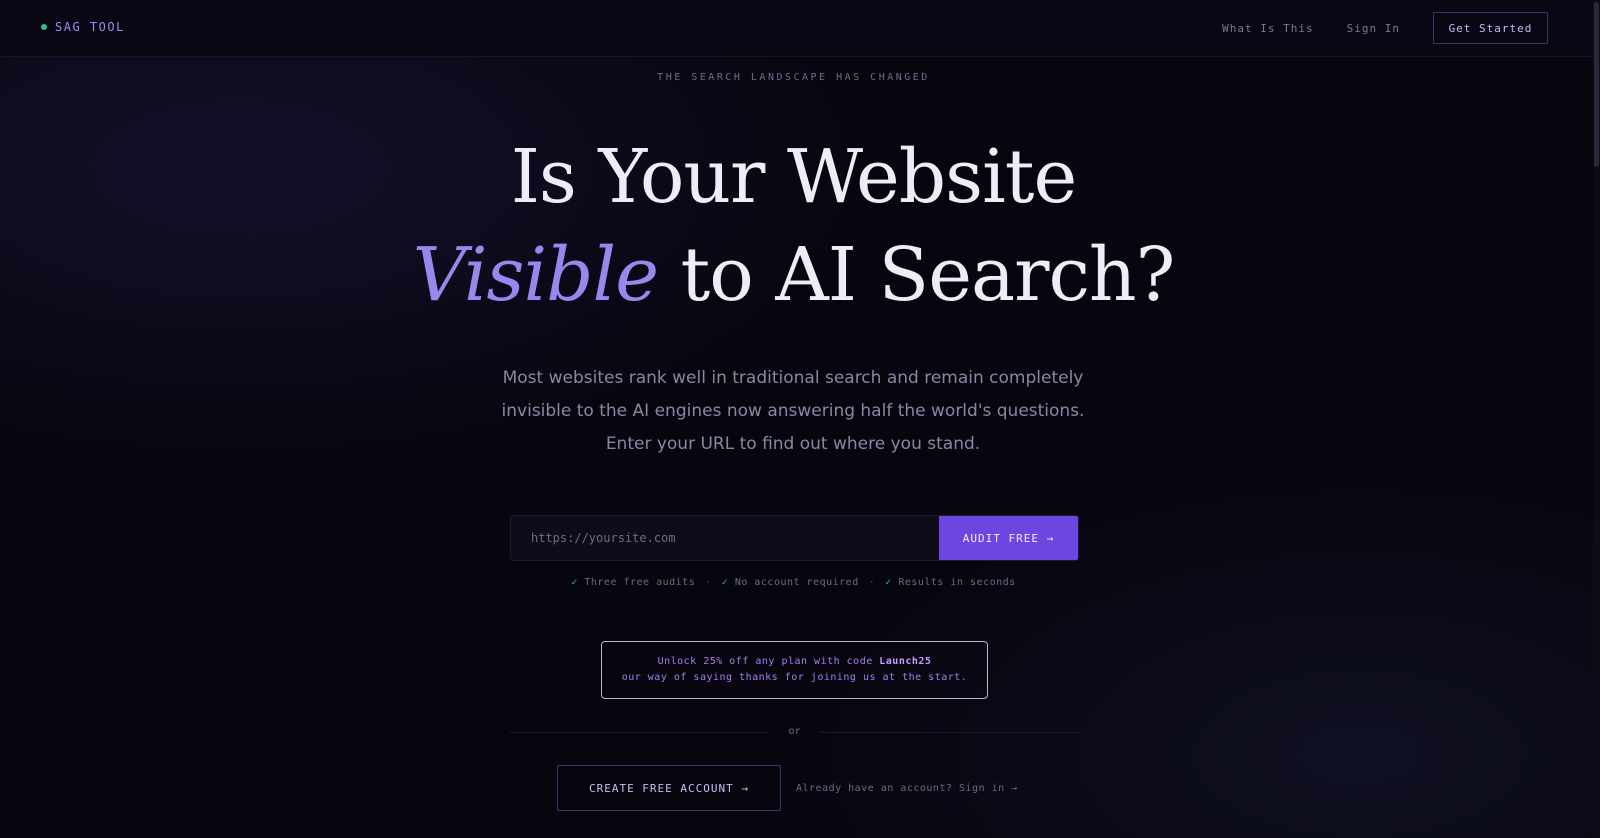 This screenshot has width=1600, height=838. I want to click on status-dot-icon, so click(44, 27).